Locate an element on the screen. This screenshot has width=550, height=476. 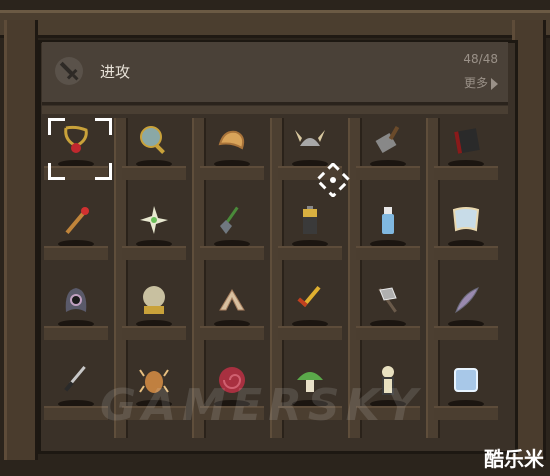
quill-icon is located at coordinates (467, 300).